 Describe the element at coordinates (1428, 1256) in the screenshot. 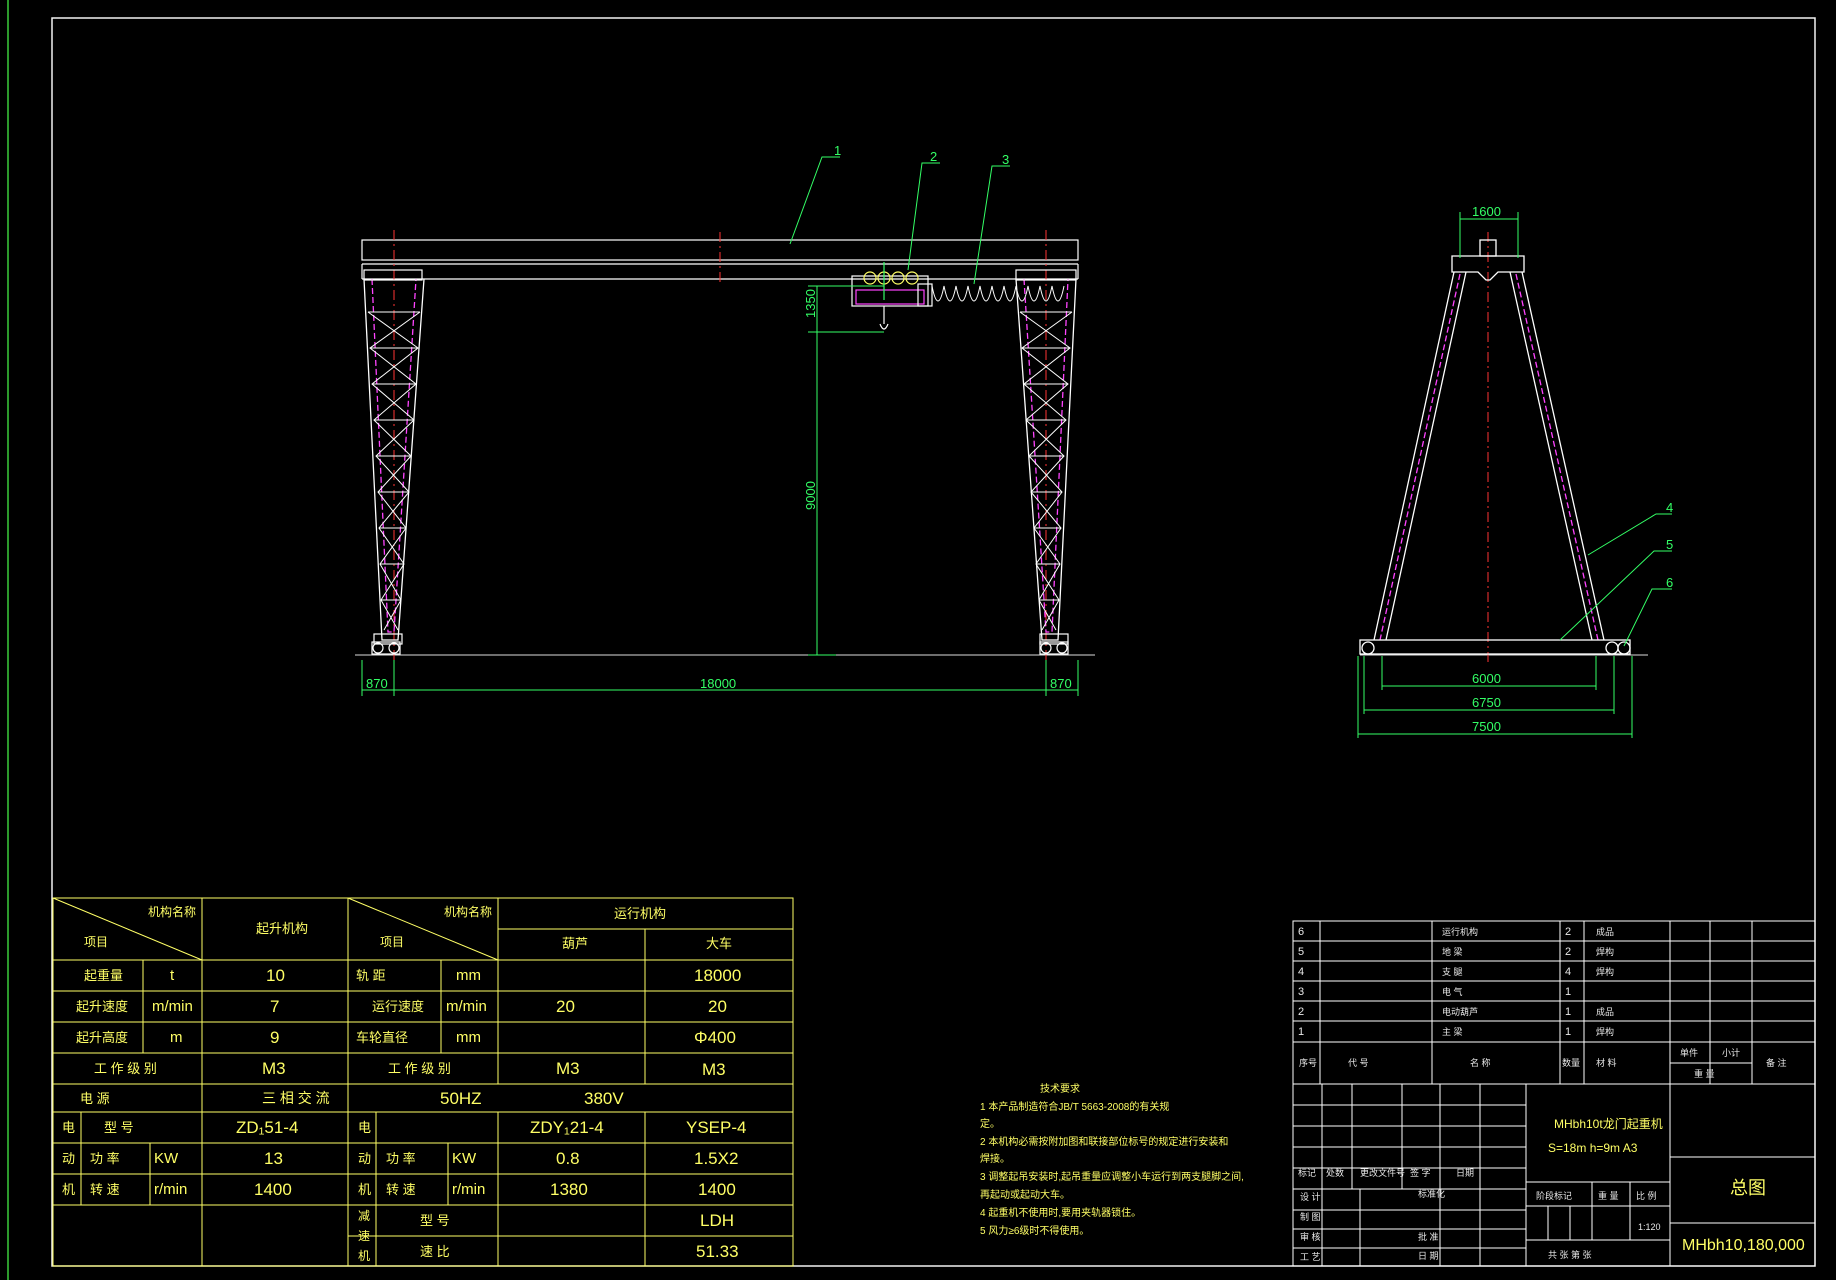

I see `tb-date2: 日 期` at that location.